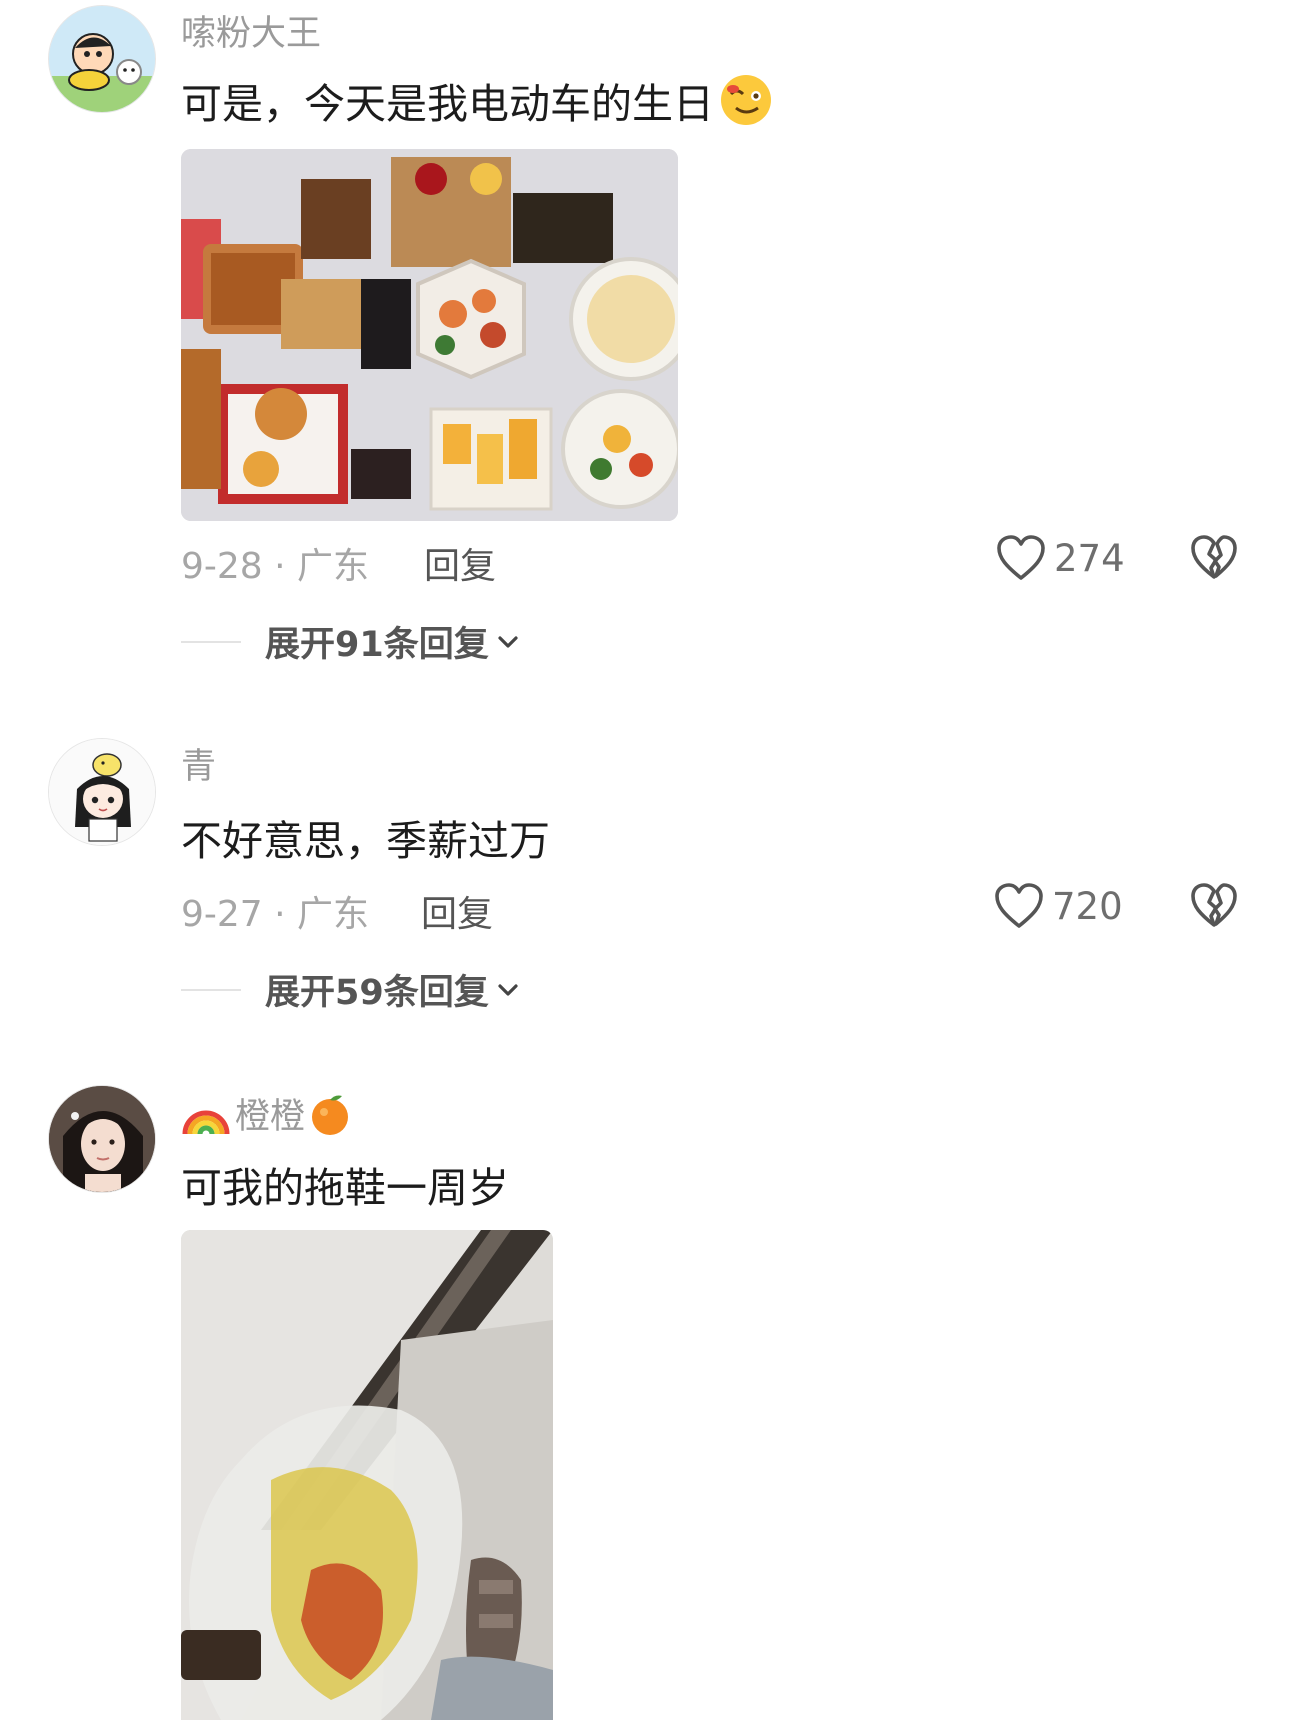 The width and height of the screenshot is (1290, 1720). Describe the element at coordinates (198, 763) in the screenshot. I see `username: 青` at that location.